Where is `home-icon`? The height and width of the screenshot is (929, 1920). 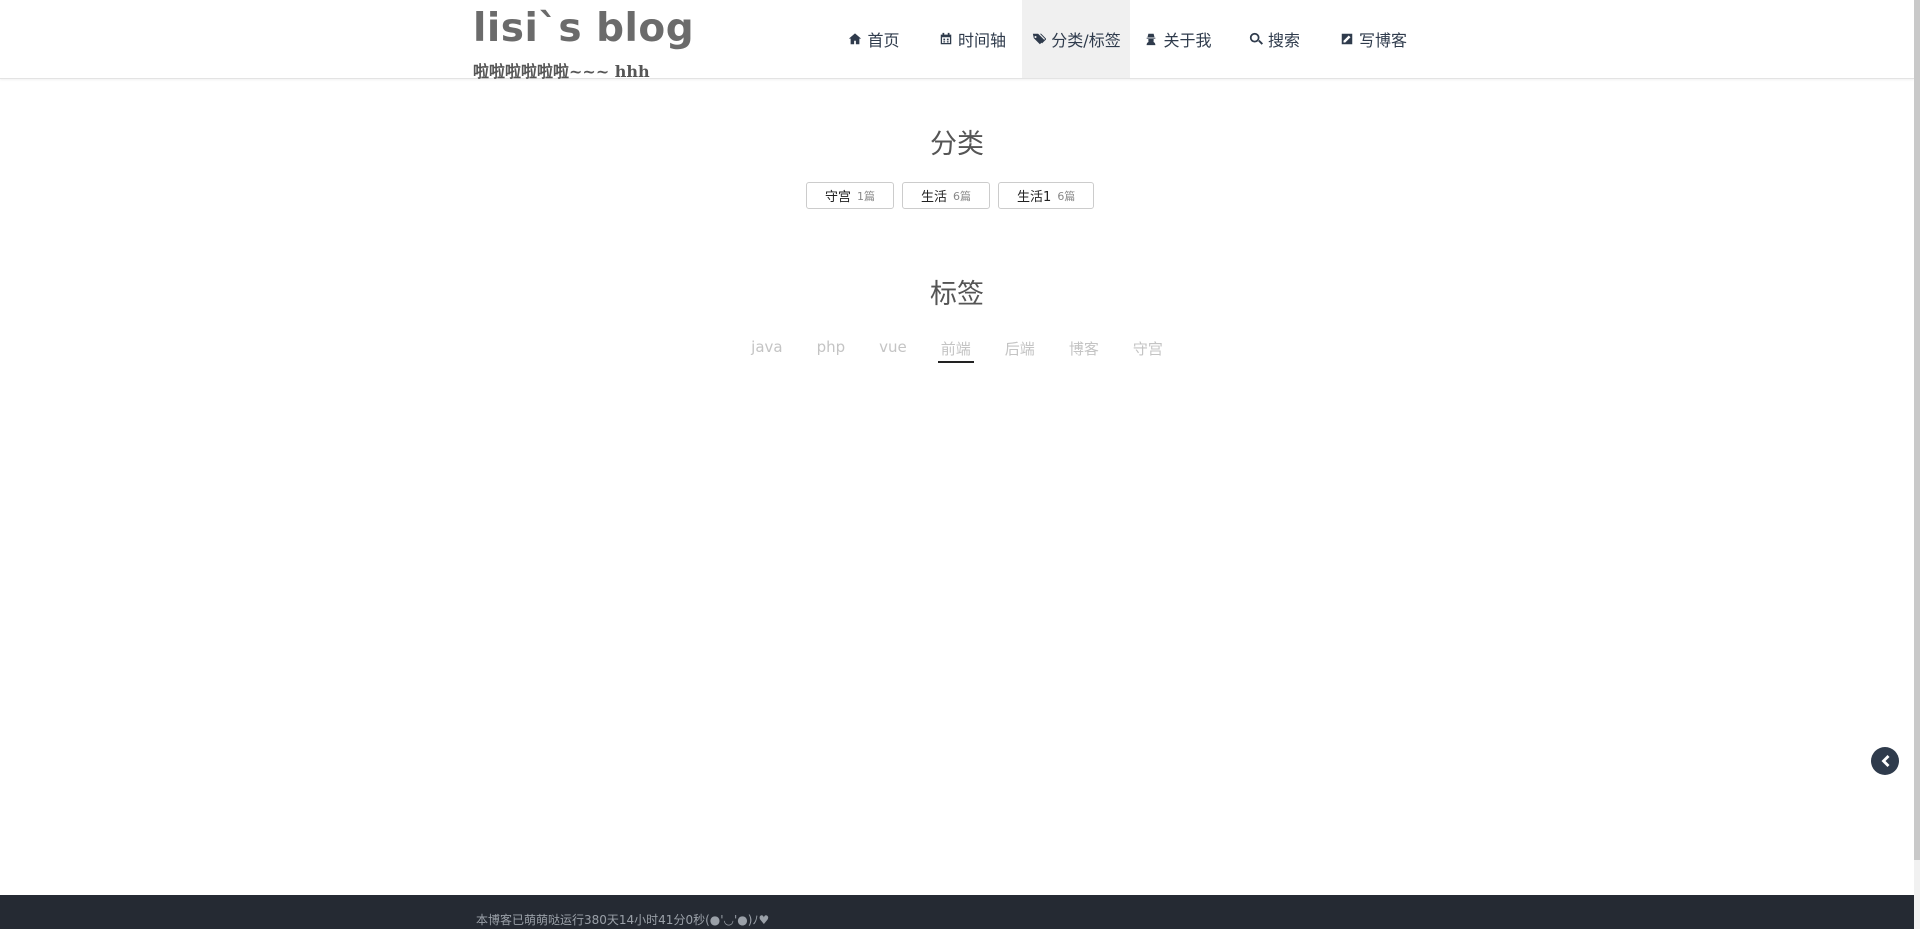
home-icon is located at coordinates (855, 39).